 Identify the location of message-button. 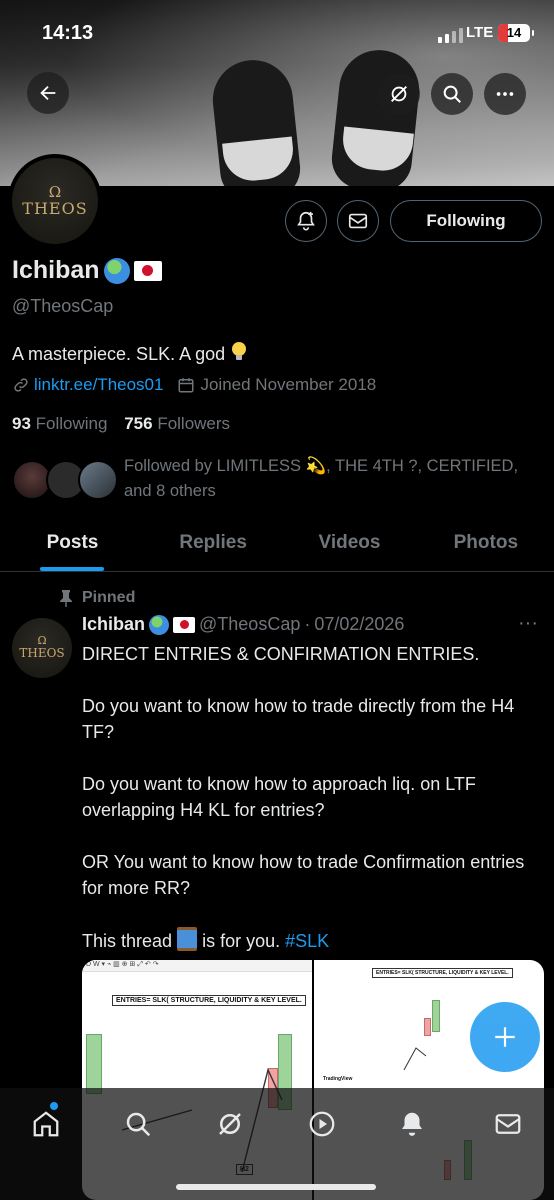
(358, 221).